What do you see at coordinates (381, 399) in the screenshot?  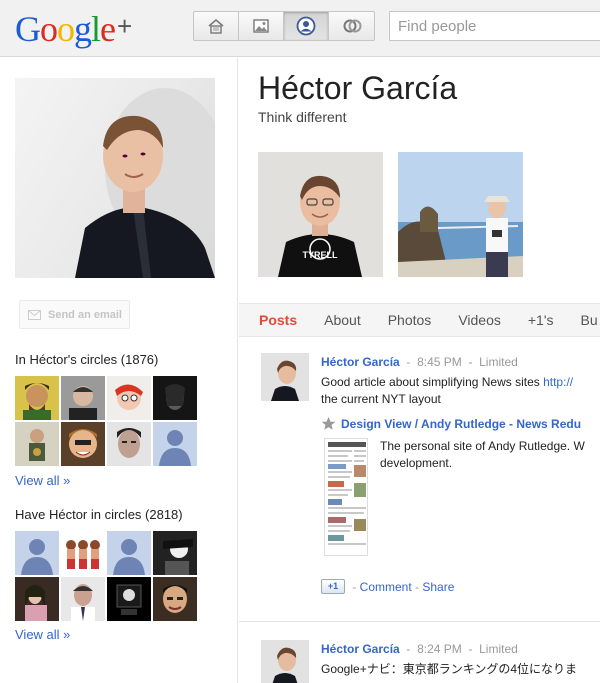 I see `post-text-line: the current NYT layout` at bounding box center [381, 399].